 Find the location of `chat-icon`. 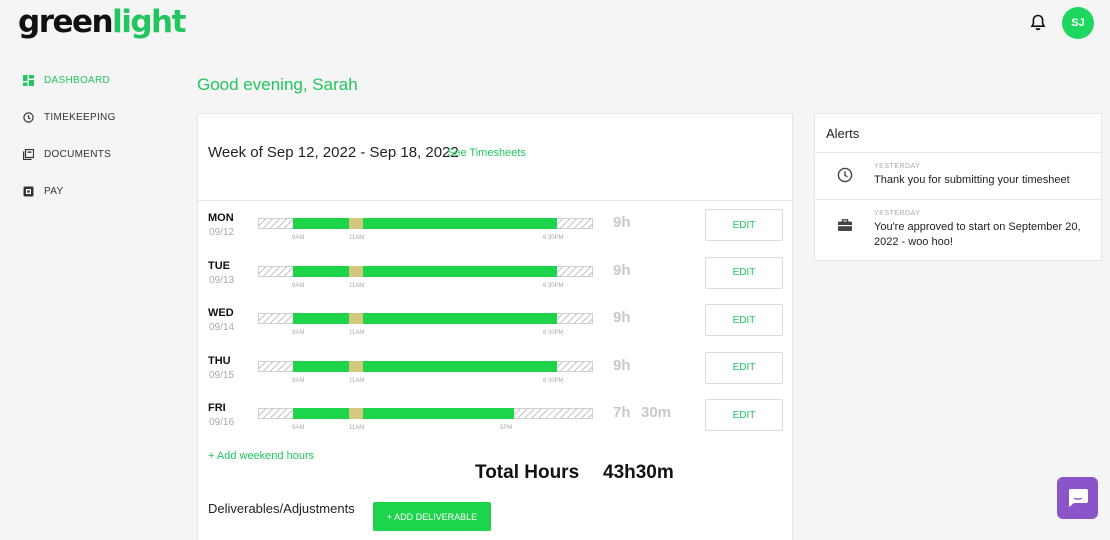

chat-icon is located at coordinates (1078, 498).